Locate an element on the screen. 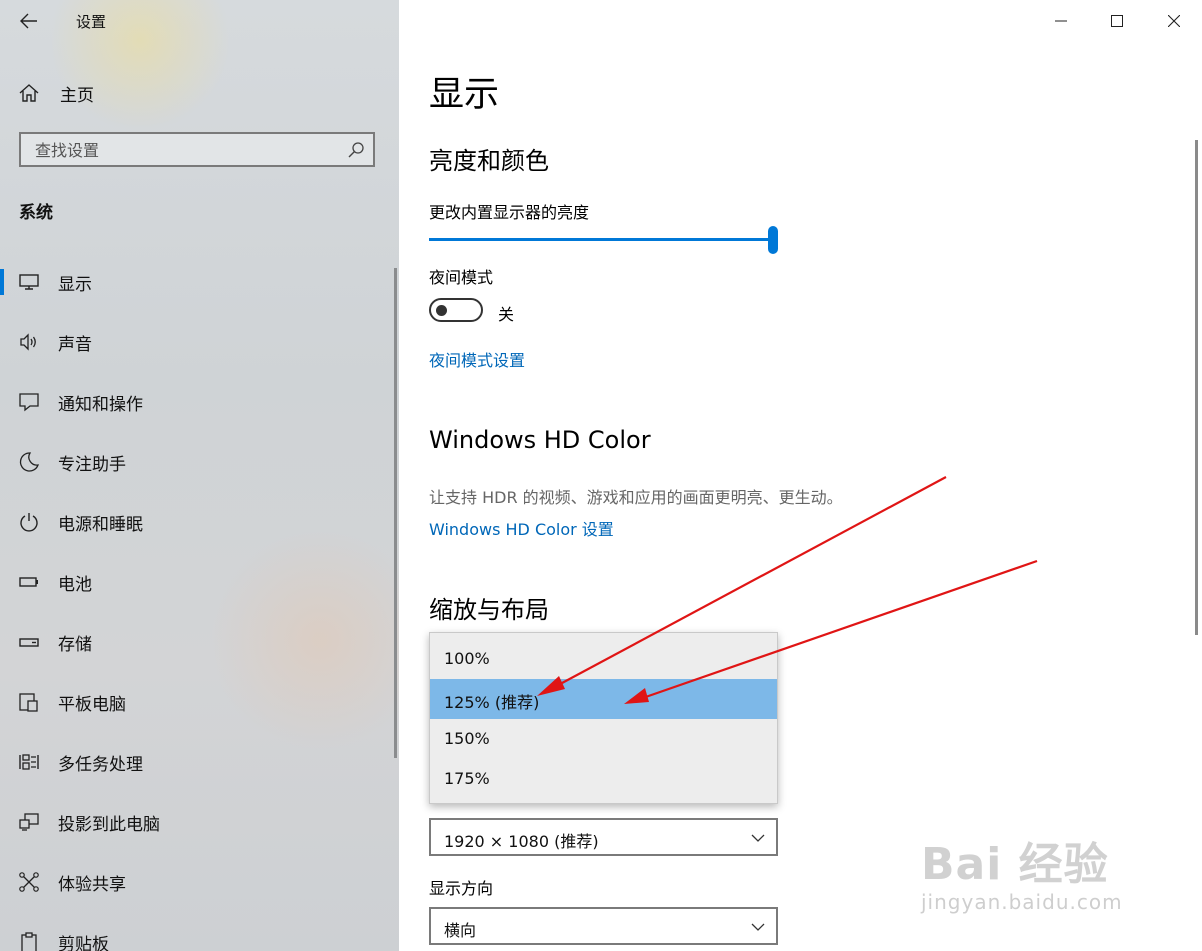 This screenshot has height=951, width=1202. minimize-icon is located at coordinates (1061, 21).